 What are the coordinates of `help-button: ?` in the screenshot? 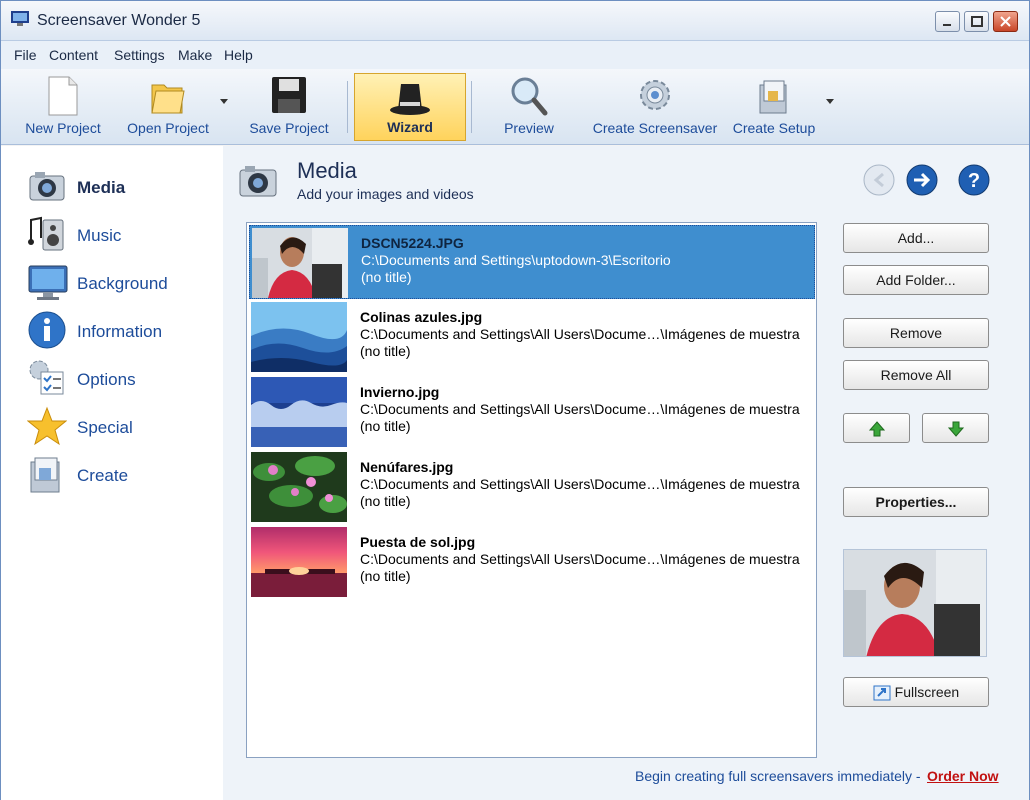 It's located at (974, 180).